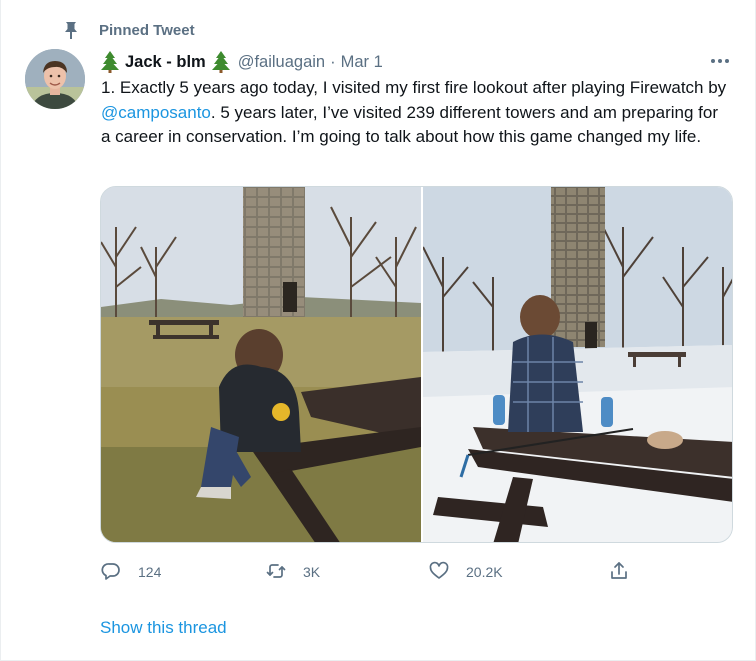 Image resolution: width=756 pixels, height=661 pixels. I want to click on reply-button: 124, so click(131, 572).